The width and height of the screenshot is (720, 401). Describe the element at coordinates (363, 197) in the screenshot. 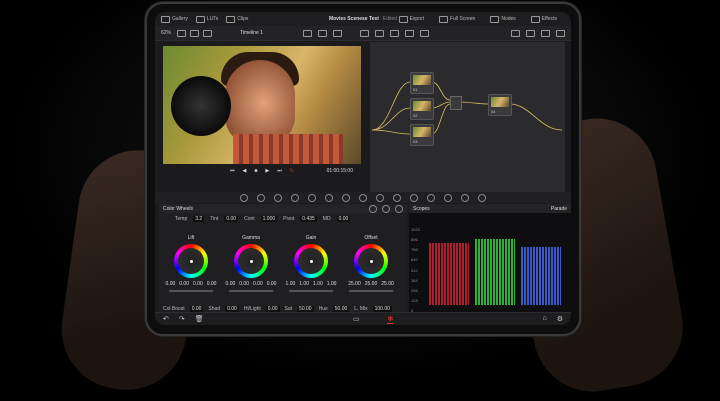

I see `color-warper-icon` at that location.